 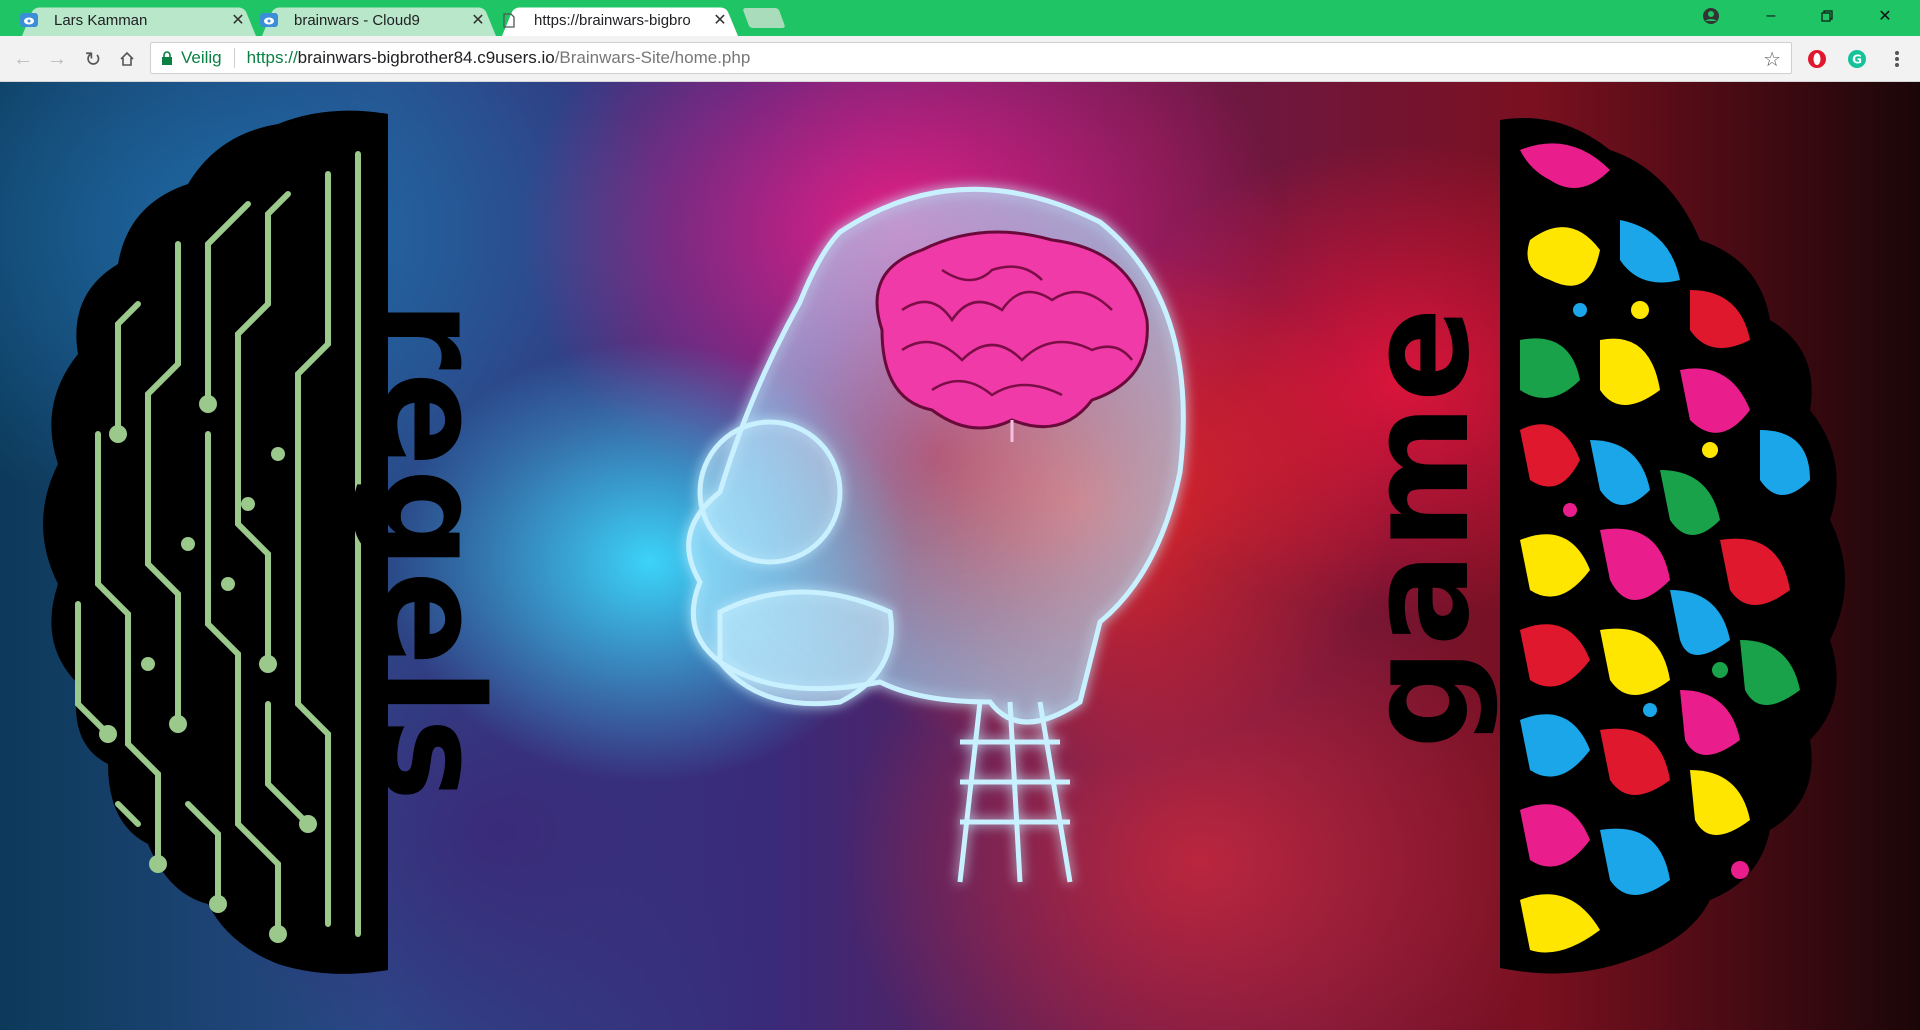 What do you see at coordinates (1772, 59) in the screenshot?
I see `bookmark-star-icon: ☆` at bounding box center [1772, 59].